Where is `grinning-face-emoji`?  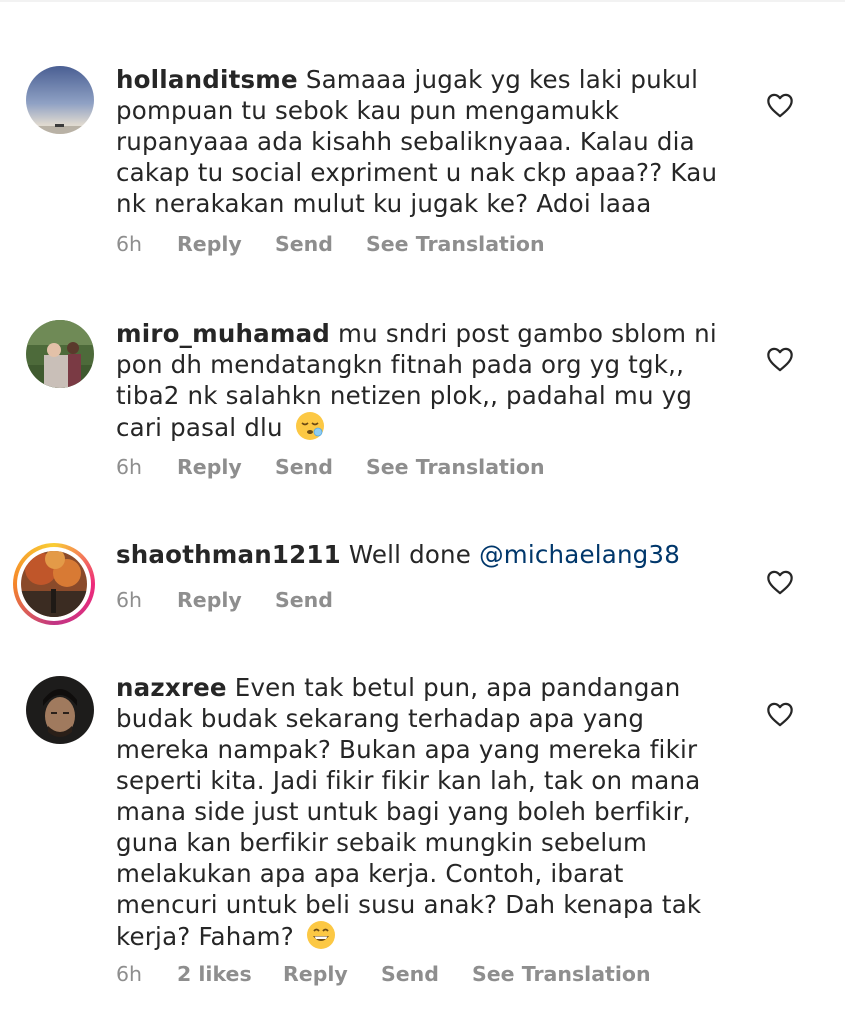
grinning-face-emoji is located at coordinates (321, 935).